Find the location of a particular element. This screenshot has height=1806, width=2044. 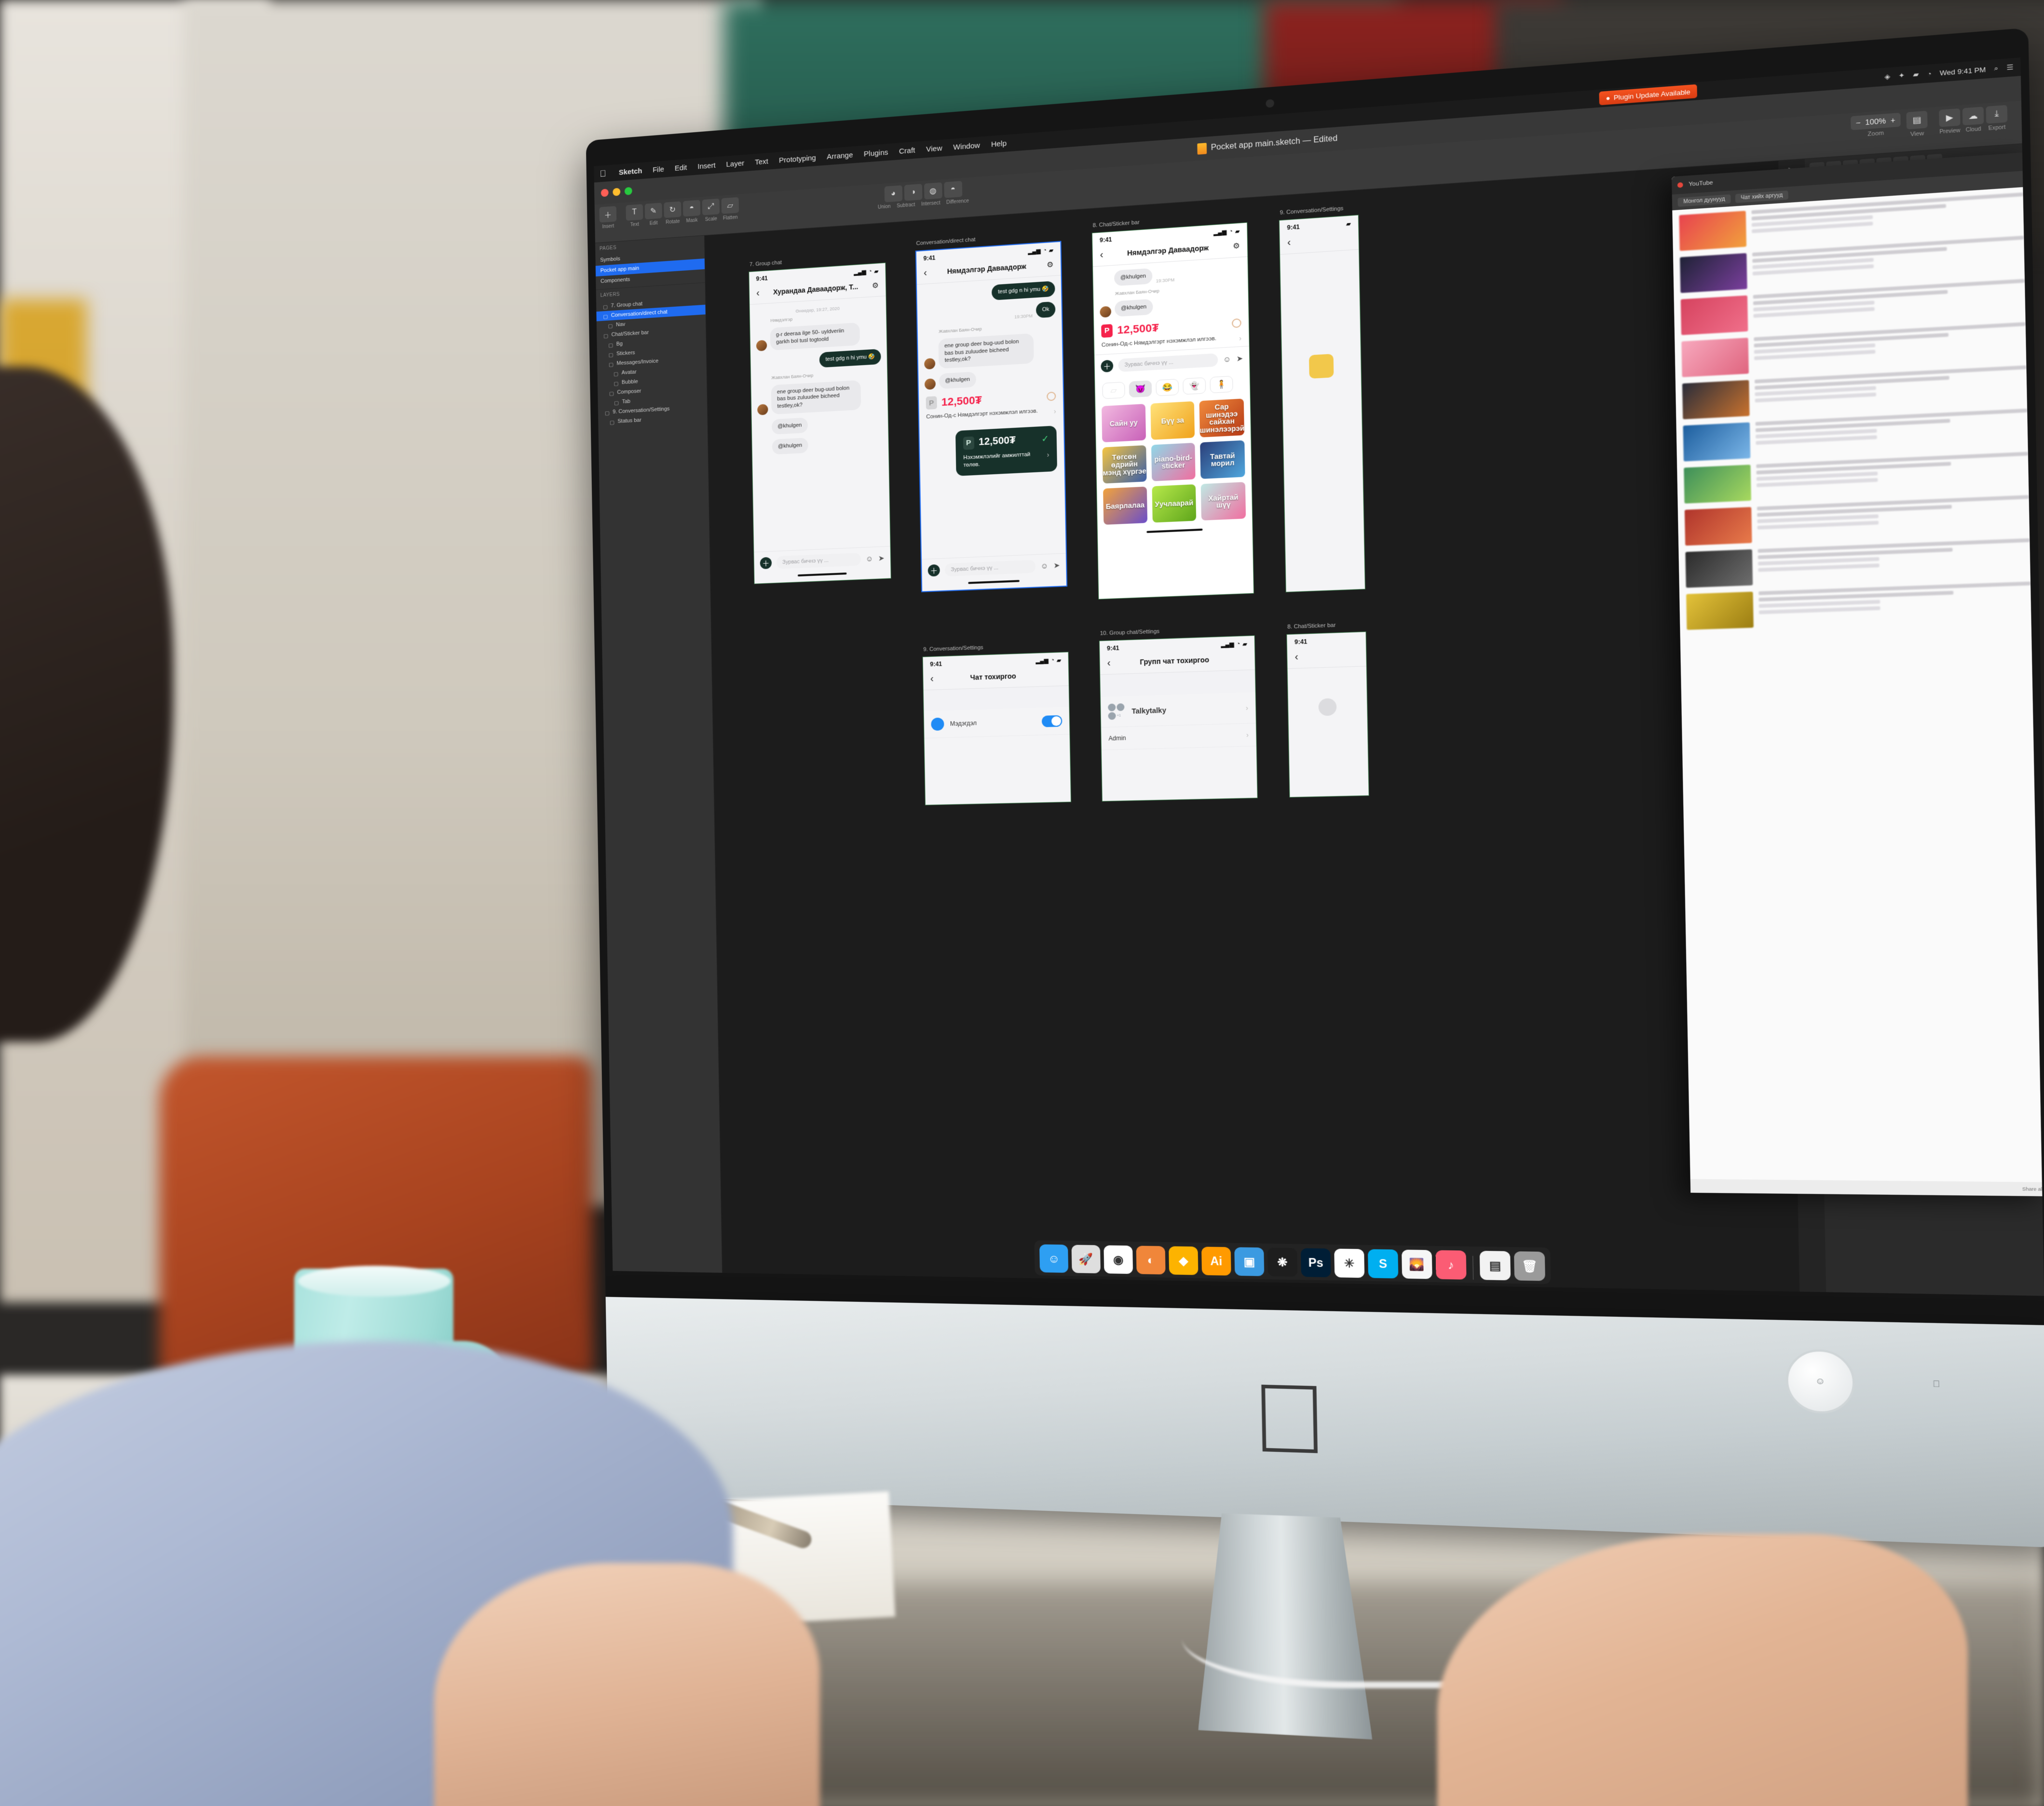

sticker-item: Уучлаарай is located at coordinates (1174, 503).